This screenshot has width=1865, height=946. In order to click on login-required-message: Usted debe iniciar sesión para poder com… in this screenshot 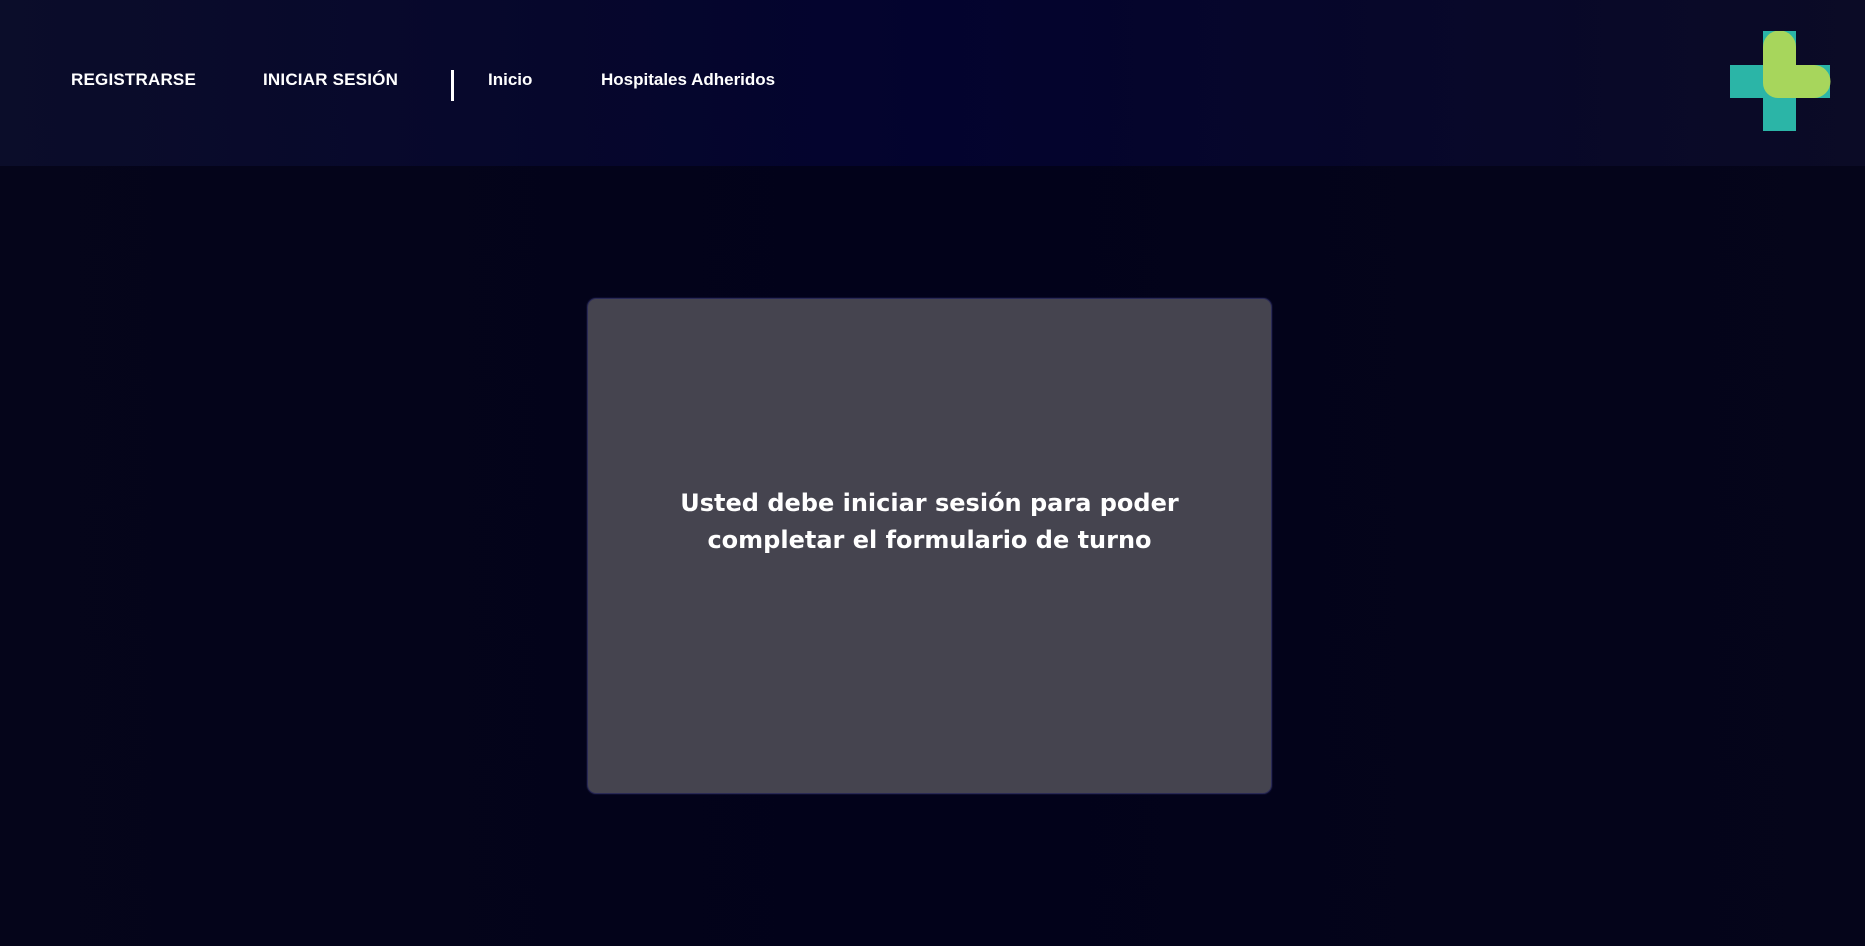, I will do `click(929, 521)`.